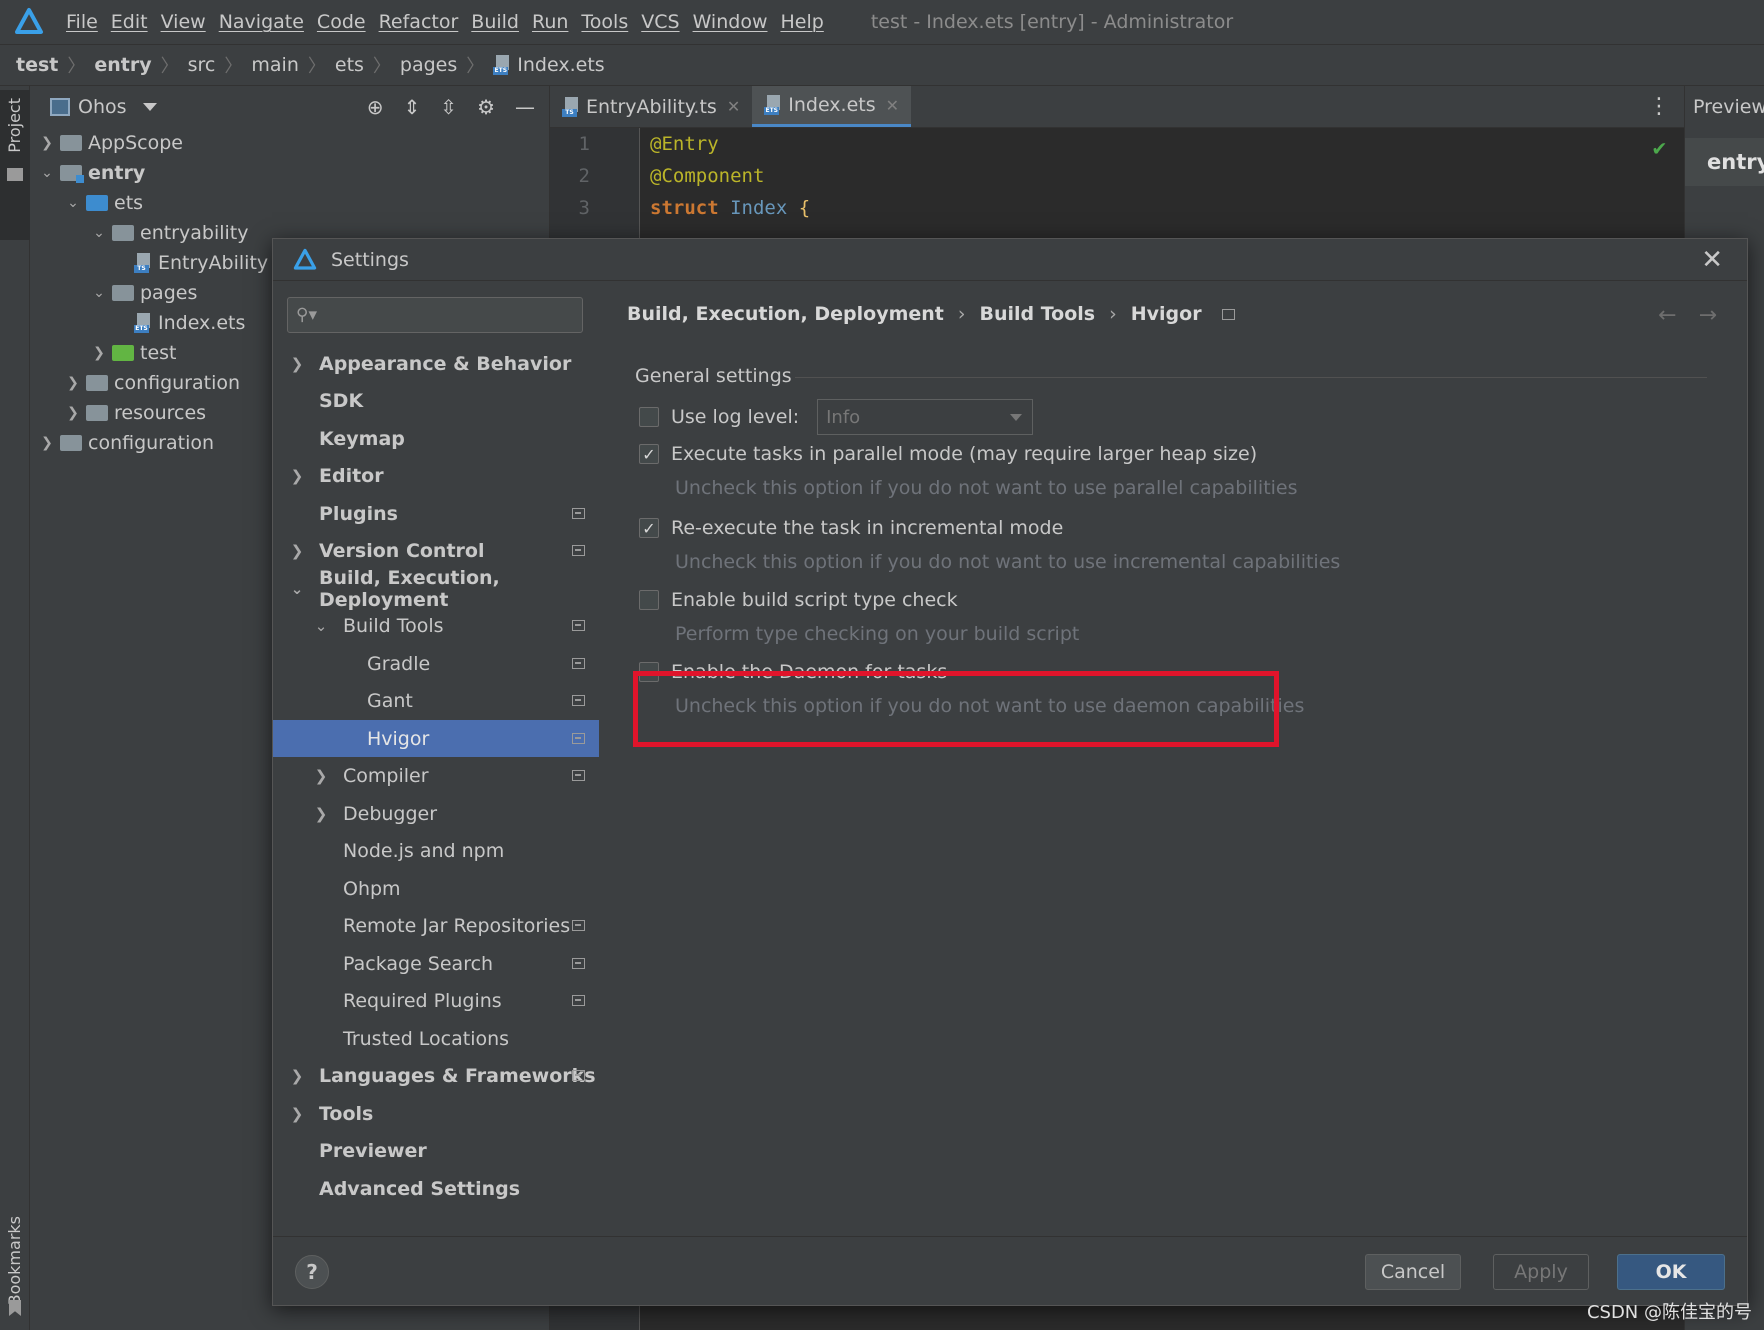 The image size is (1764, 1330). Describe the element at coordinates (436, 438) in the screenshot. I see `settings-item-keymap: Keymap` at that location.